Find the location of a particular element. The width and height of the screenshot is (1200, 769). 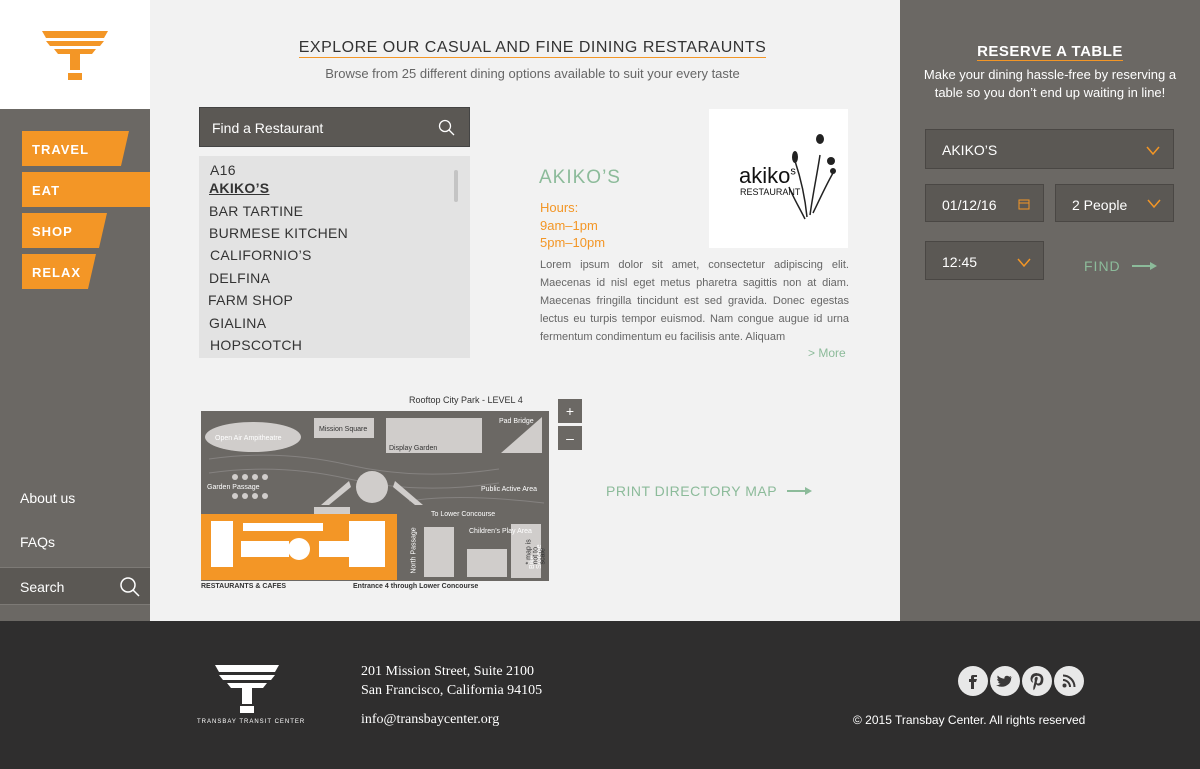

more-link: > More is located at coordinates (827, 353).